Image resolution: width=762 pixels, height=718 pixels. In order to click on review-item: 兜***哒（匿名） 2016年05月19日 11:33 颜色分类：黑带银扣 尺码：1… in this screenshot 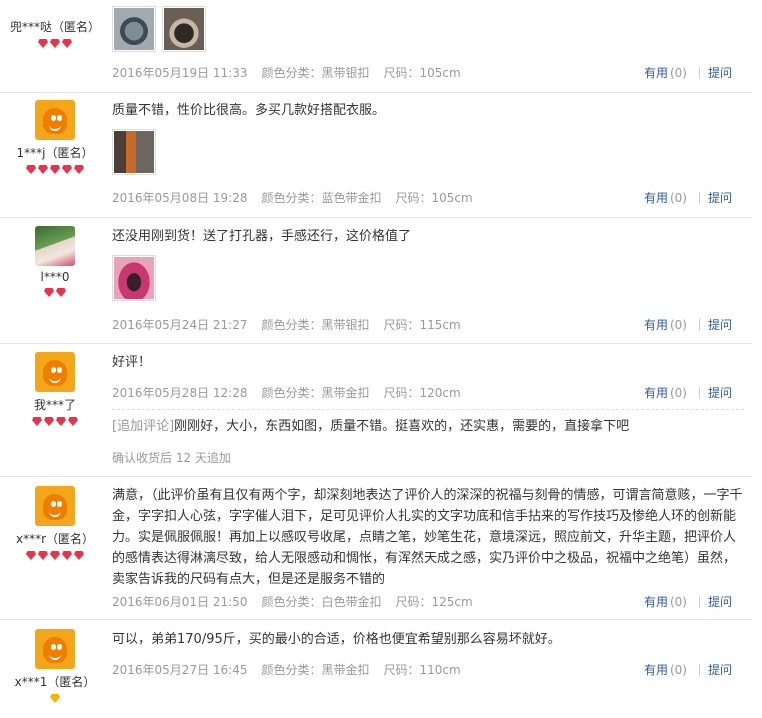, I will do `click(376, 46)`.